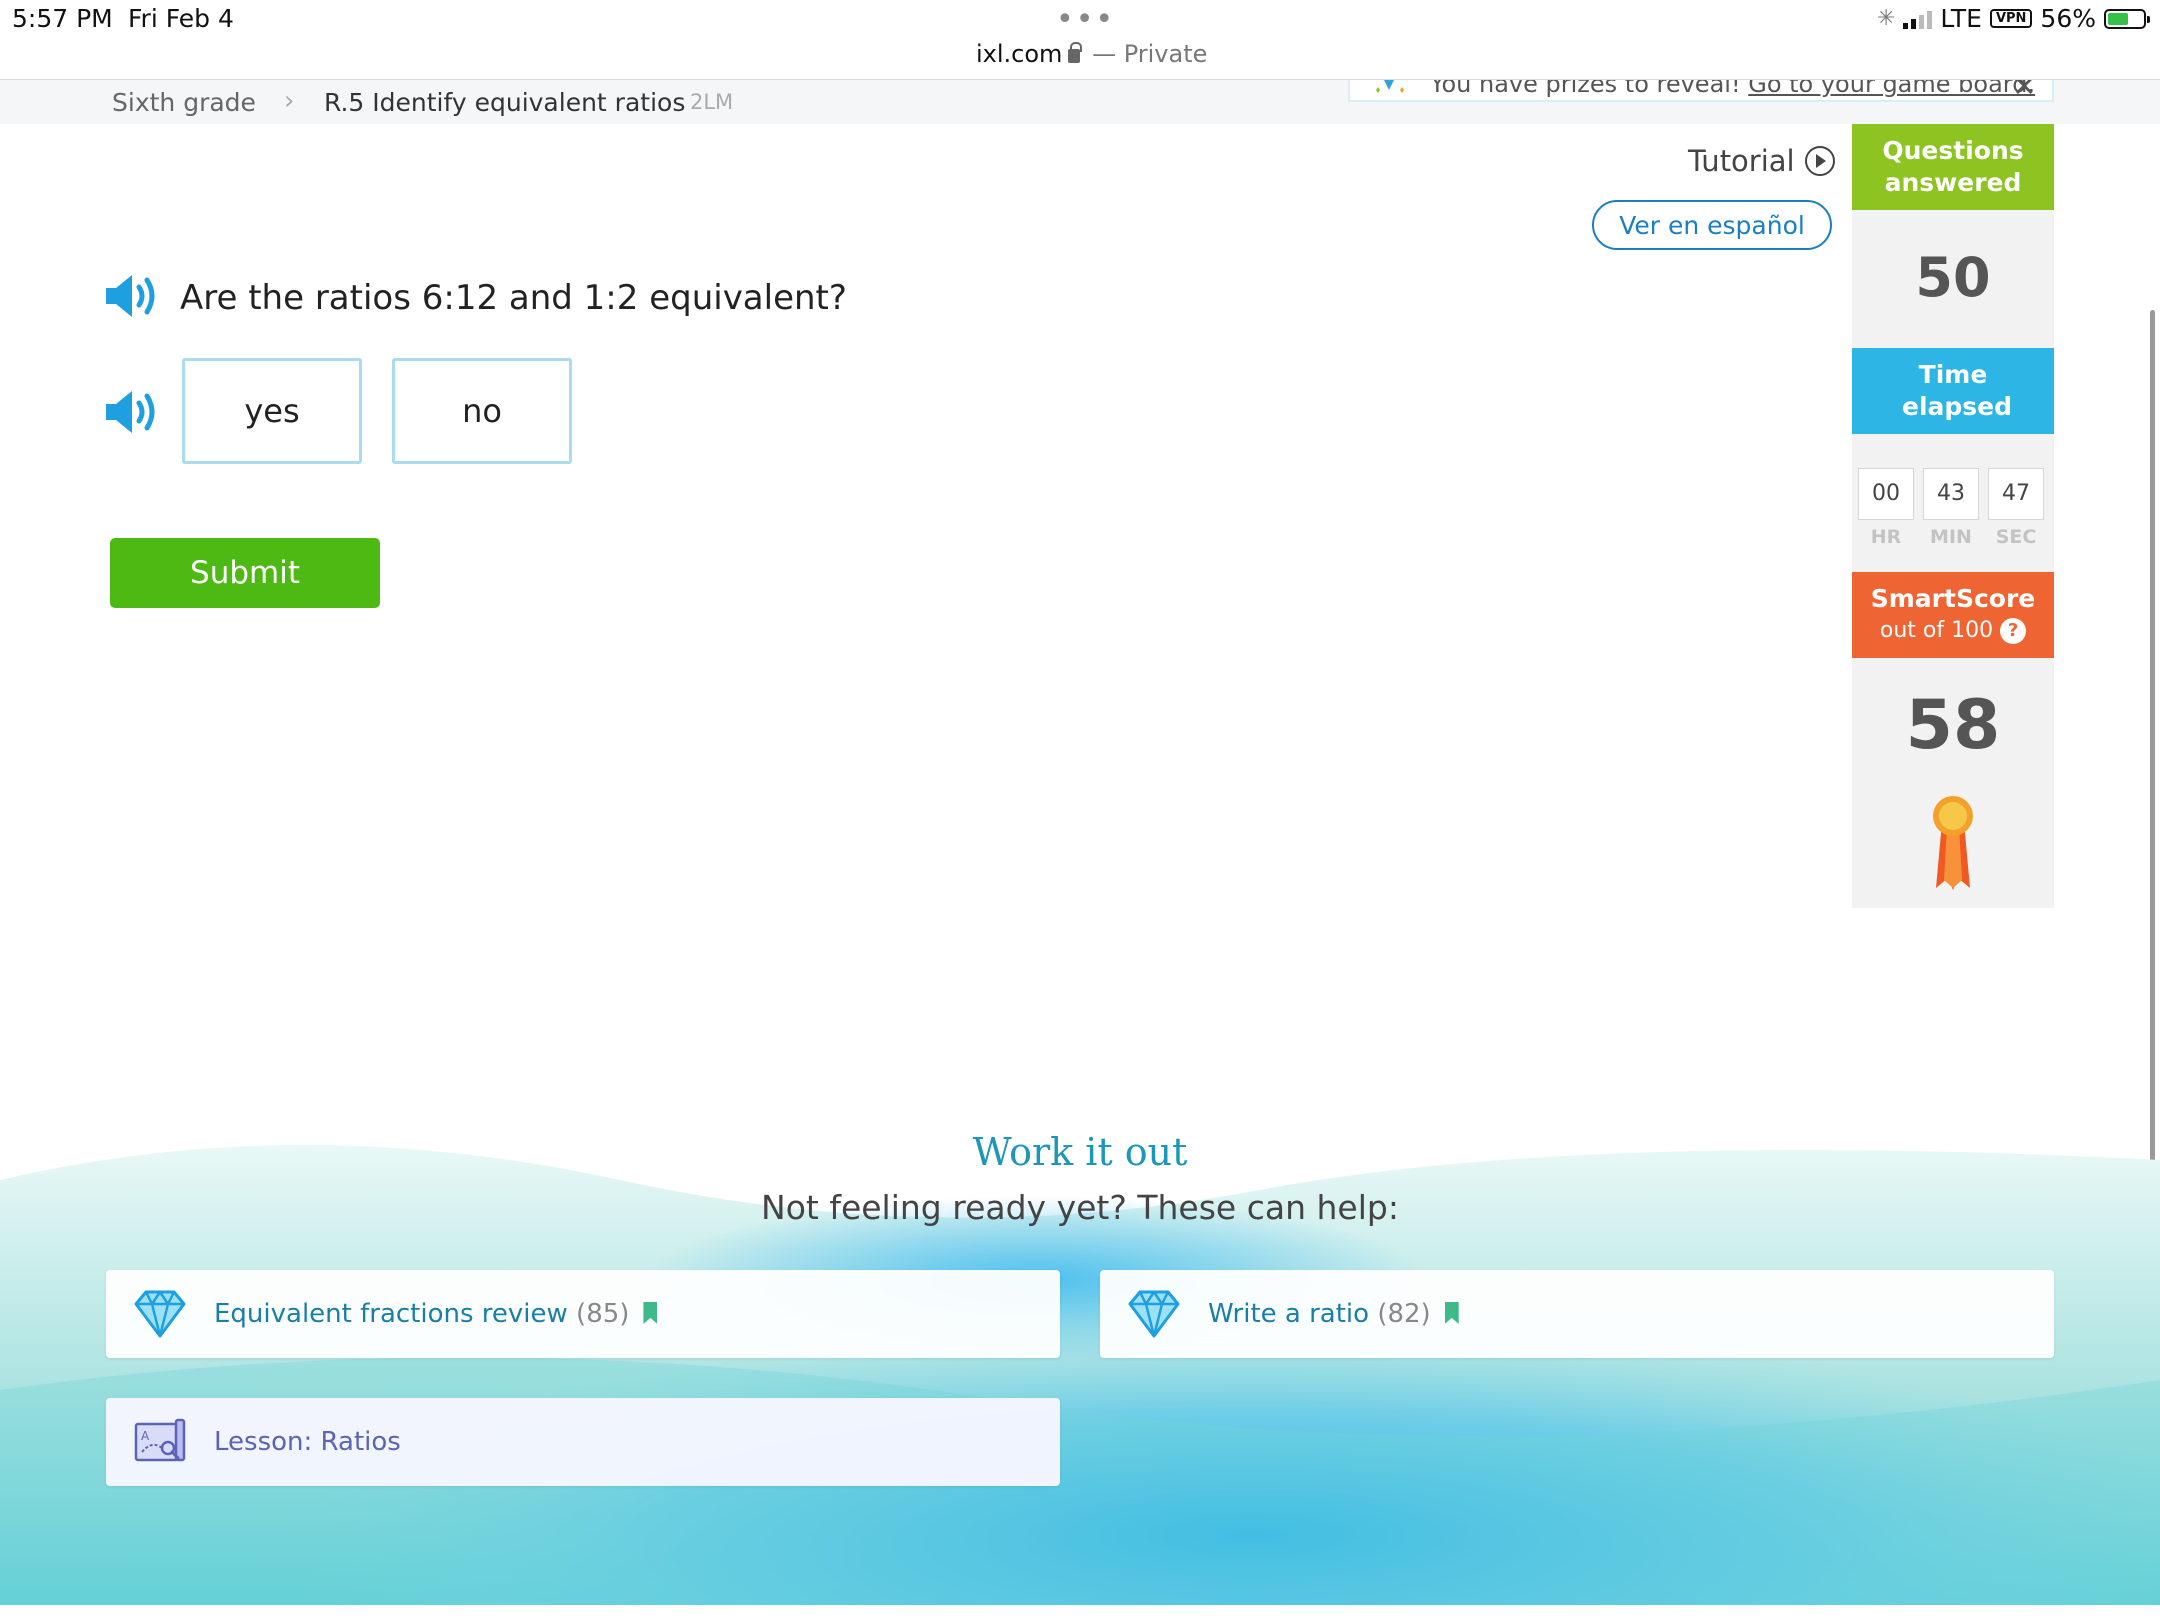  Describe the element at coordinates (145, 1436) in the screenshot. I see `svg-text: A` at that location.